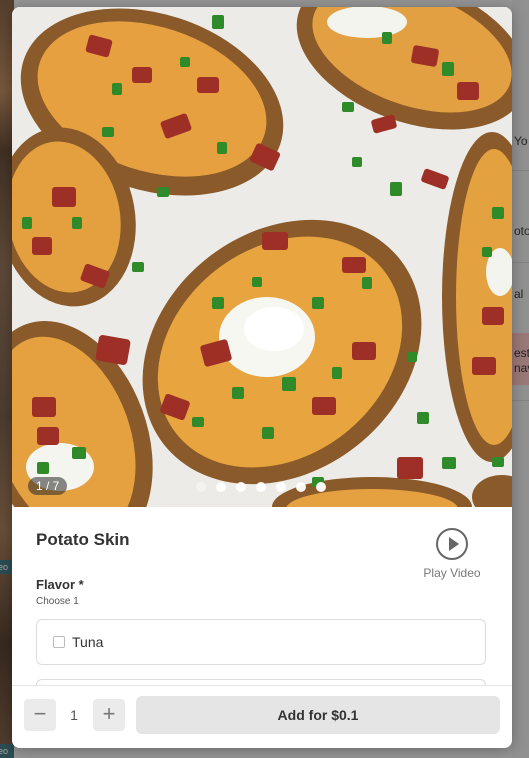 This screenshot has height=758, width=529. What do you see at coordinates (83, 539) in the screenshot?
I see `product-title: Potato Skin` at bounding box center [83, 539].